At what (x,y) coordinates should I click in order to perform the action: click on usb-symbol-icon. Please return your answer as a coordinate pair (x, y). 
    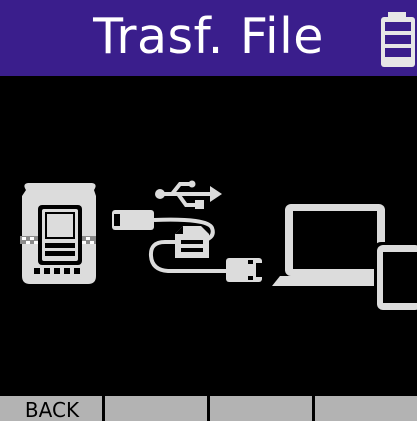
    Looking at the image, I should click on (188, 194).